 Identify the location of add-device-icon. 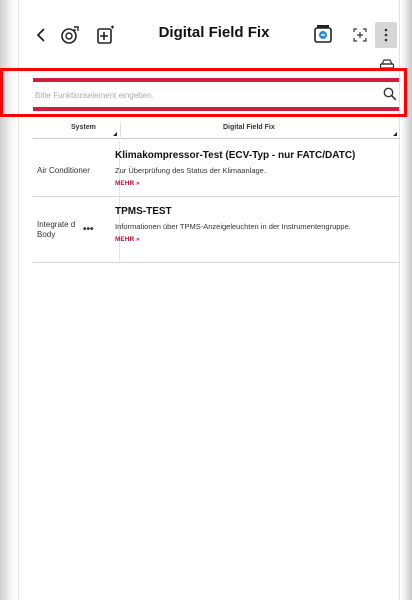
(106, 35).